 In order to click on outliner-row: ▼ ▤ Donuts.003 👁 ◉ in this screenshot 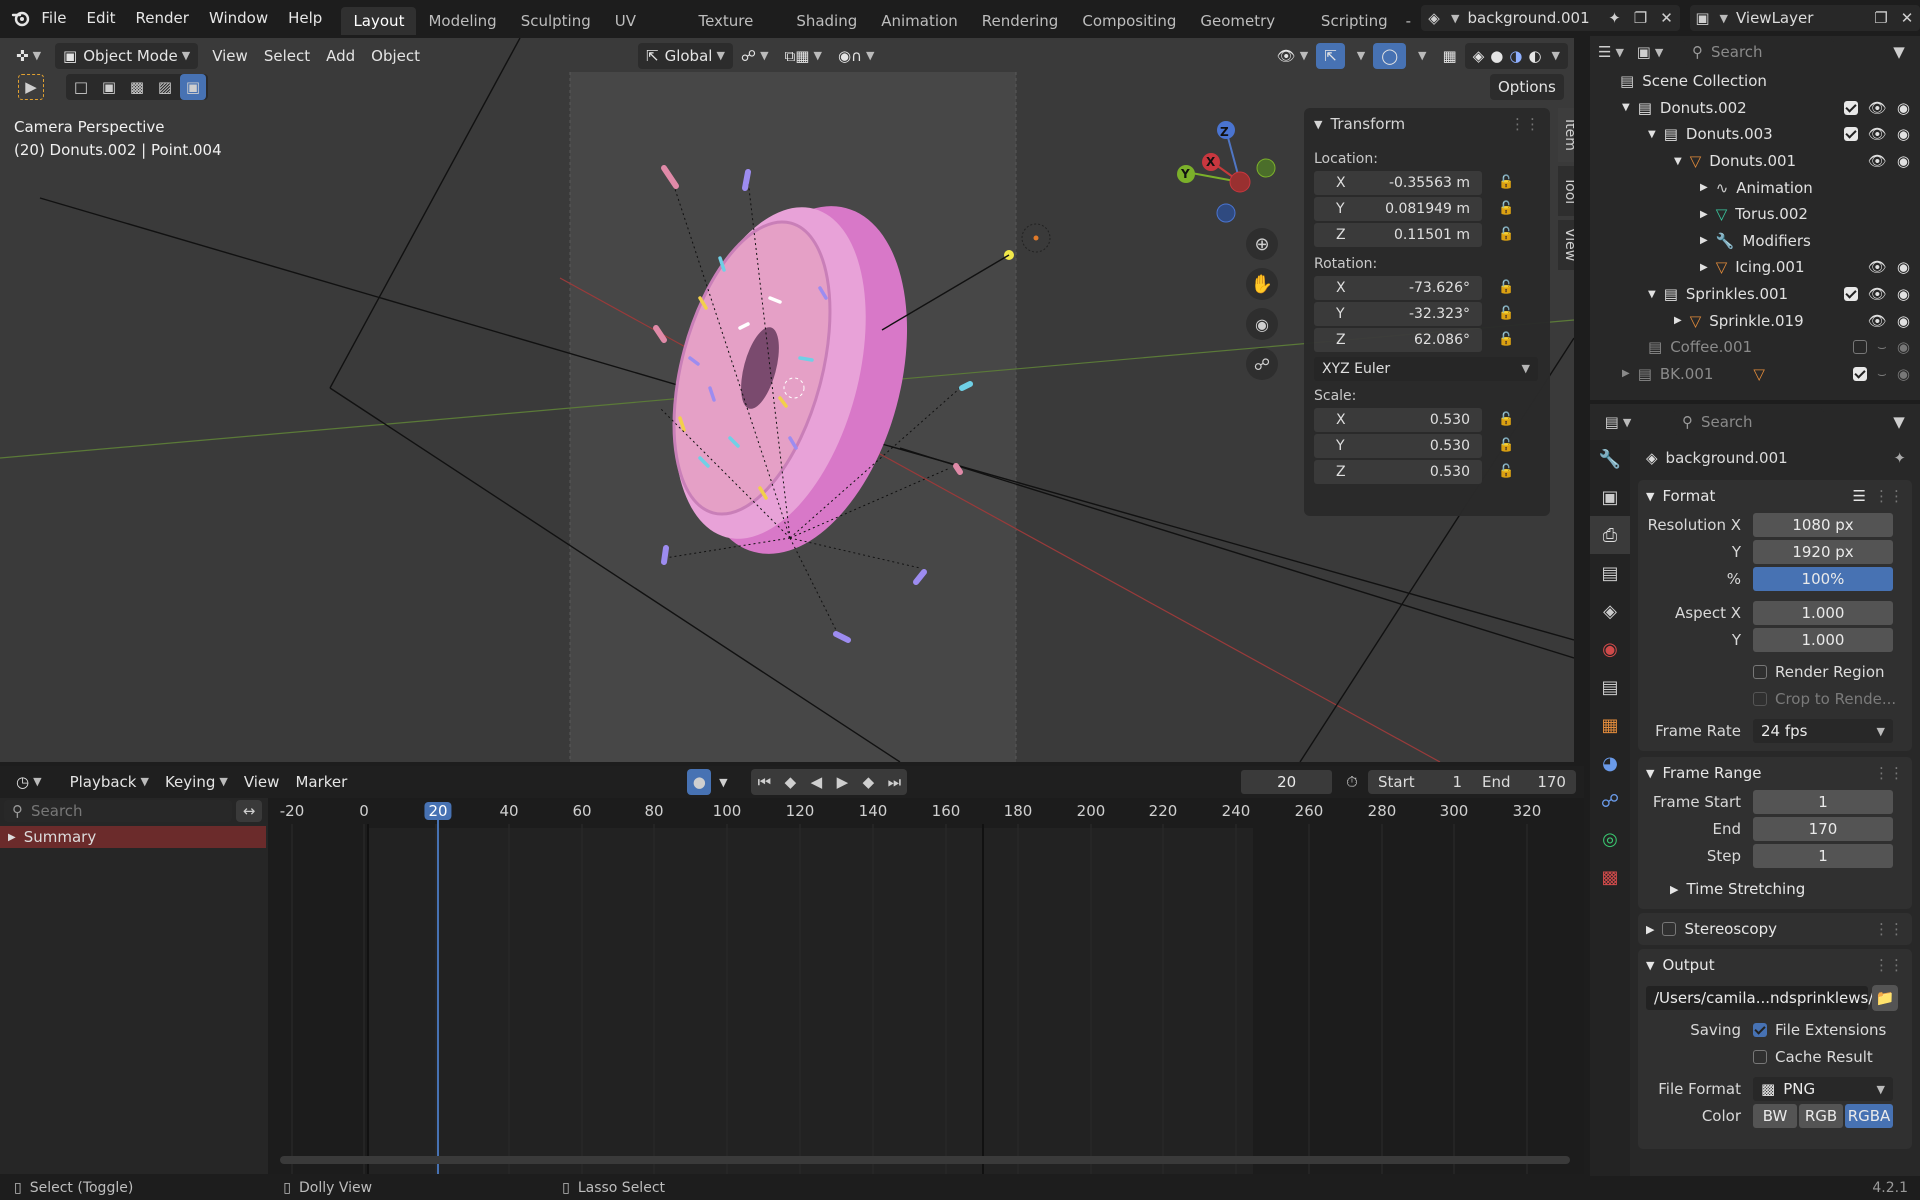, I will do `click(1755, 134)`.